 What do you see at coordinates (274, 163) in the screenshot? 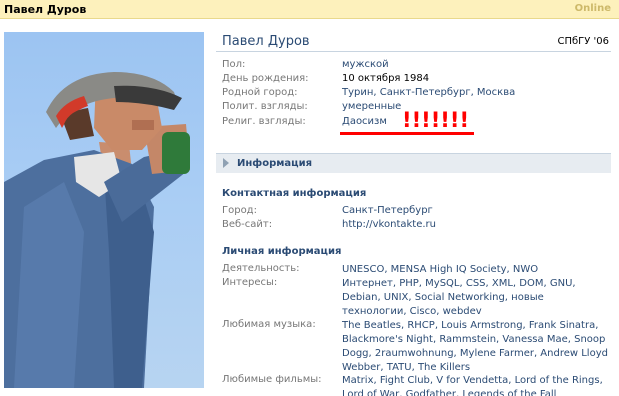
I see `section-title: Информация` at bounding box center [274, 163].